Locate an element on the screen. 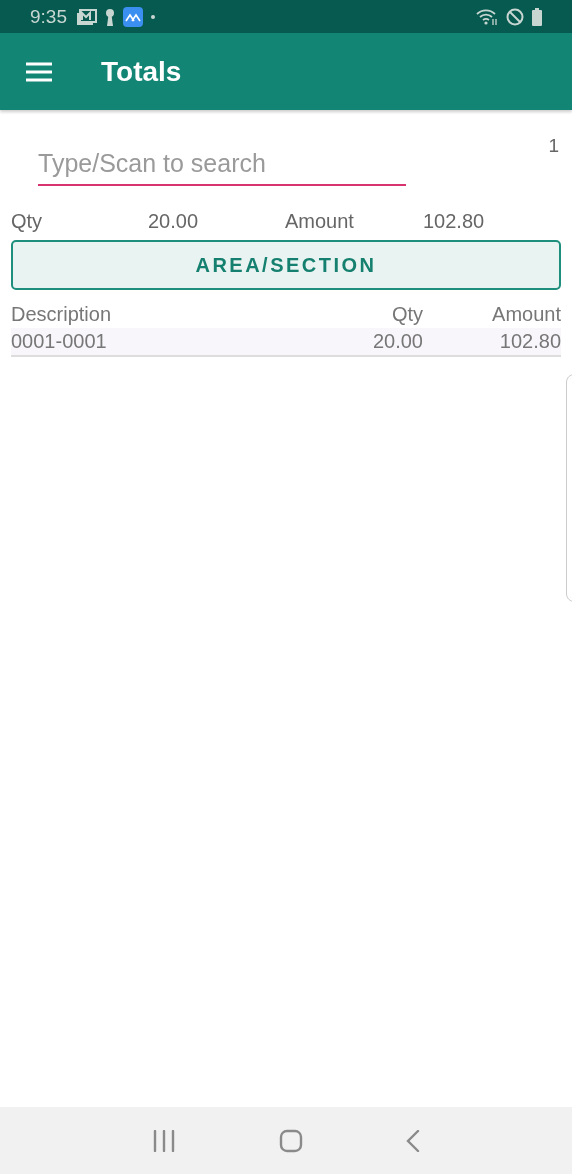  battery-icon is located at coordinates (537, 16).